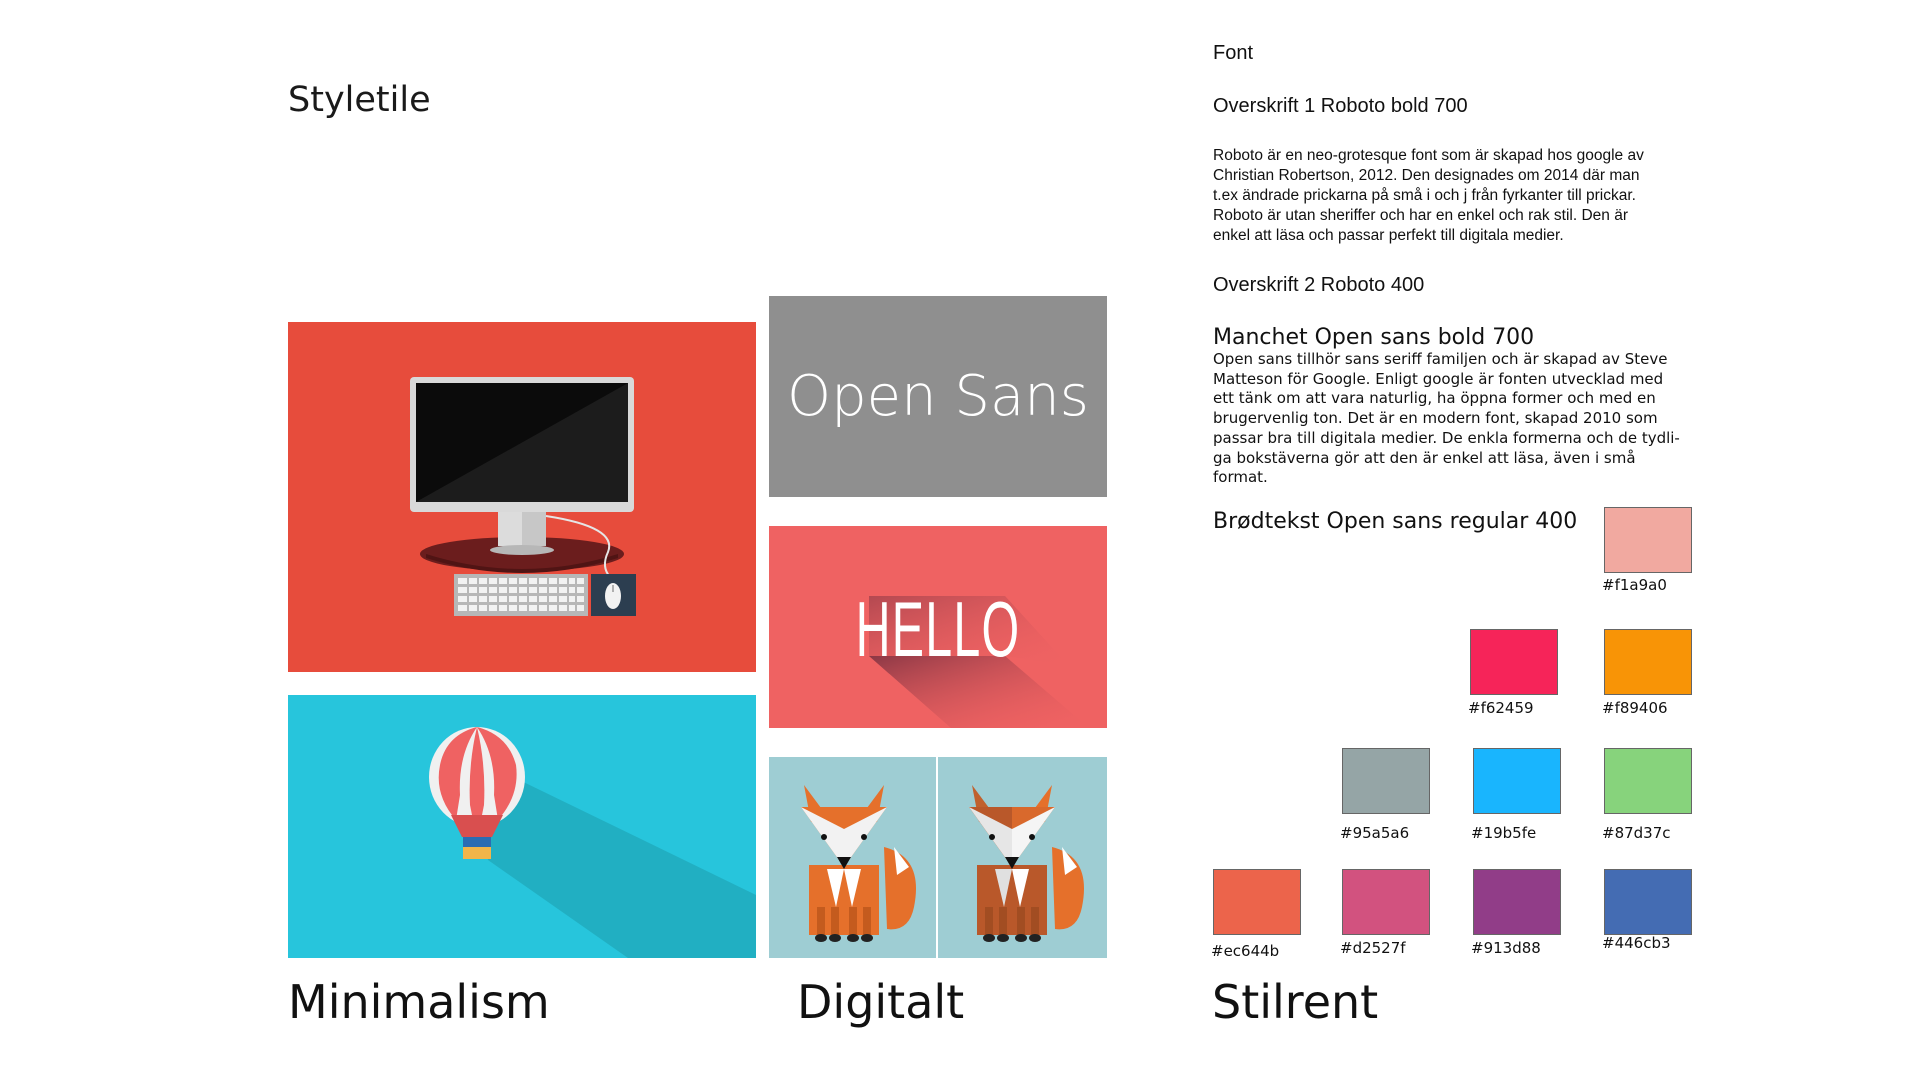 The width and height of the screenshot is (1920, 1080). I want to click on caption-digitalt: Digitalt, so click(881, 1002).